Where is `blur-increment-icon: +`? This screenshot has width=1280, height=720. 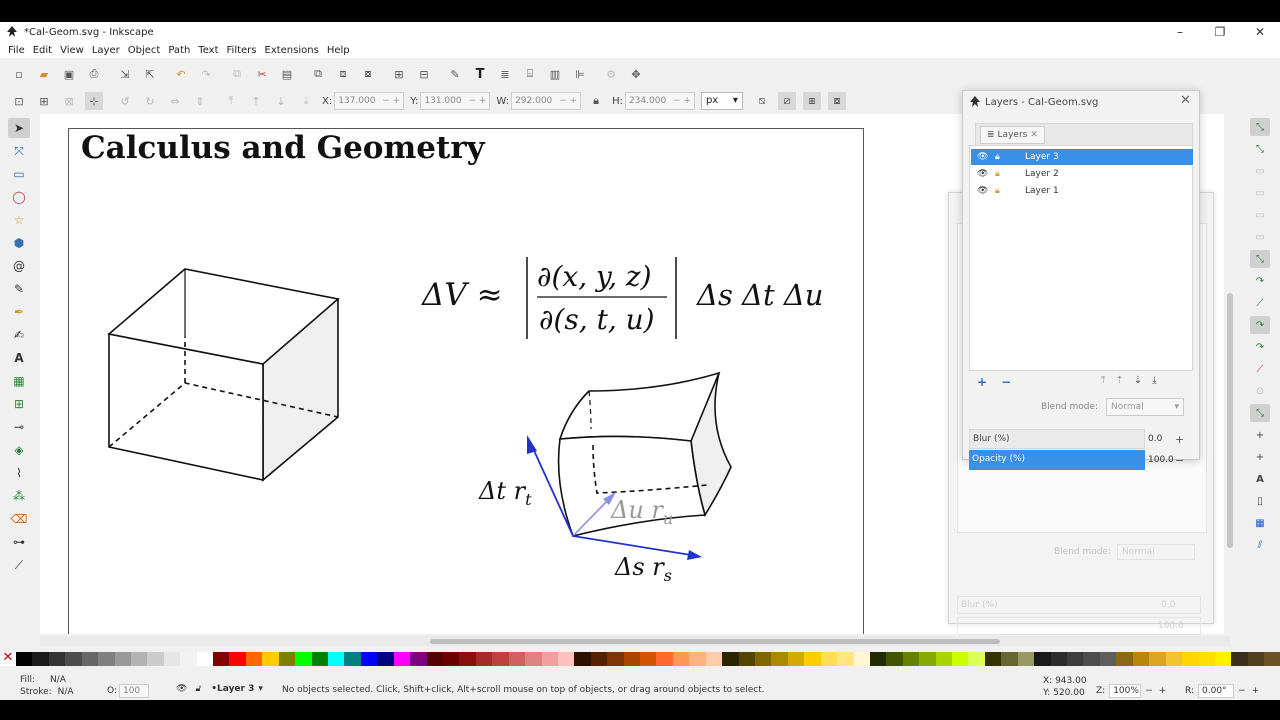 blur-increment-icon: + is located at coordinates (1179, 439).